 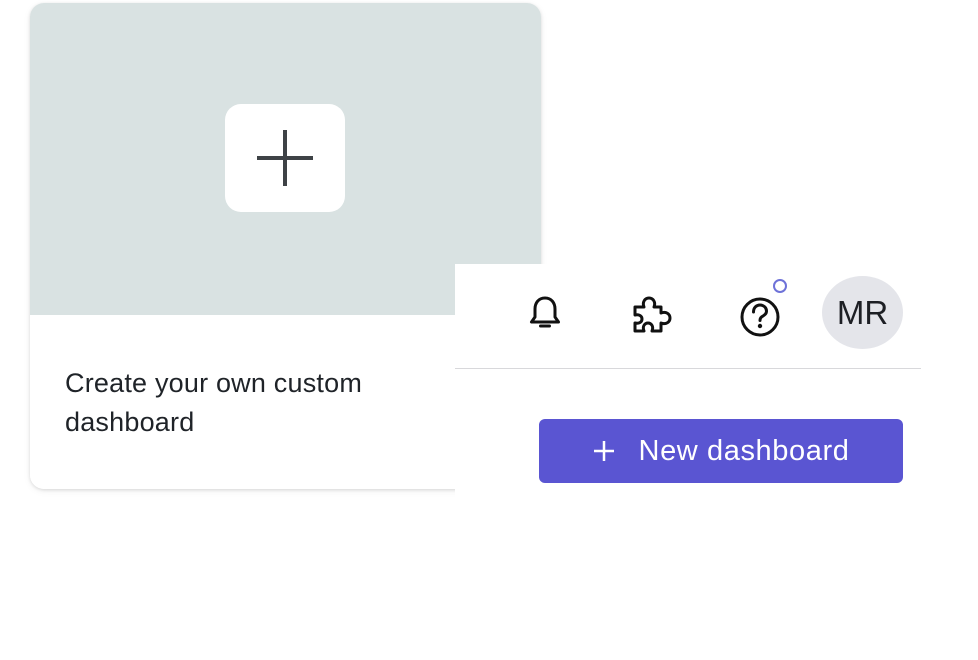 What do you see at coordinates (214, 402) in the screenshot?
I see `card-title: Create your own custom dashboard` at bounding box center [214, 402].